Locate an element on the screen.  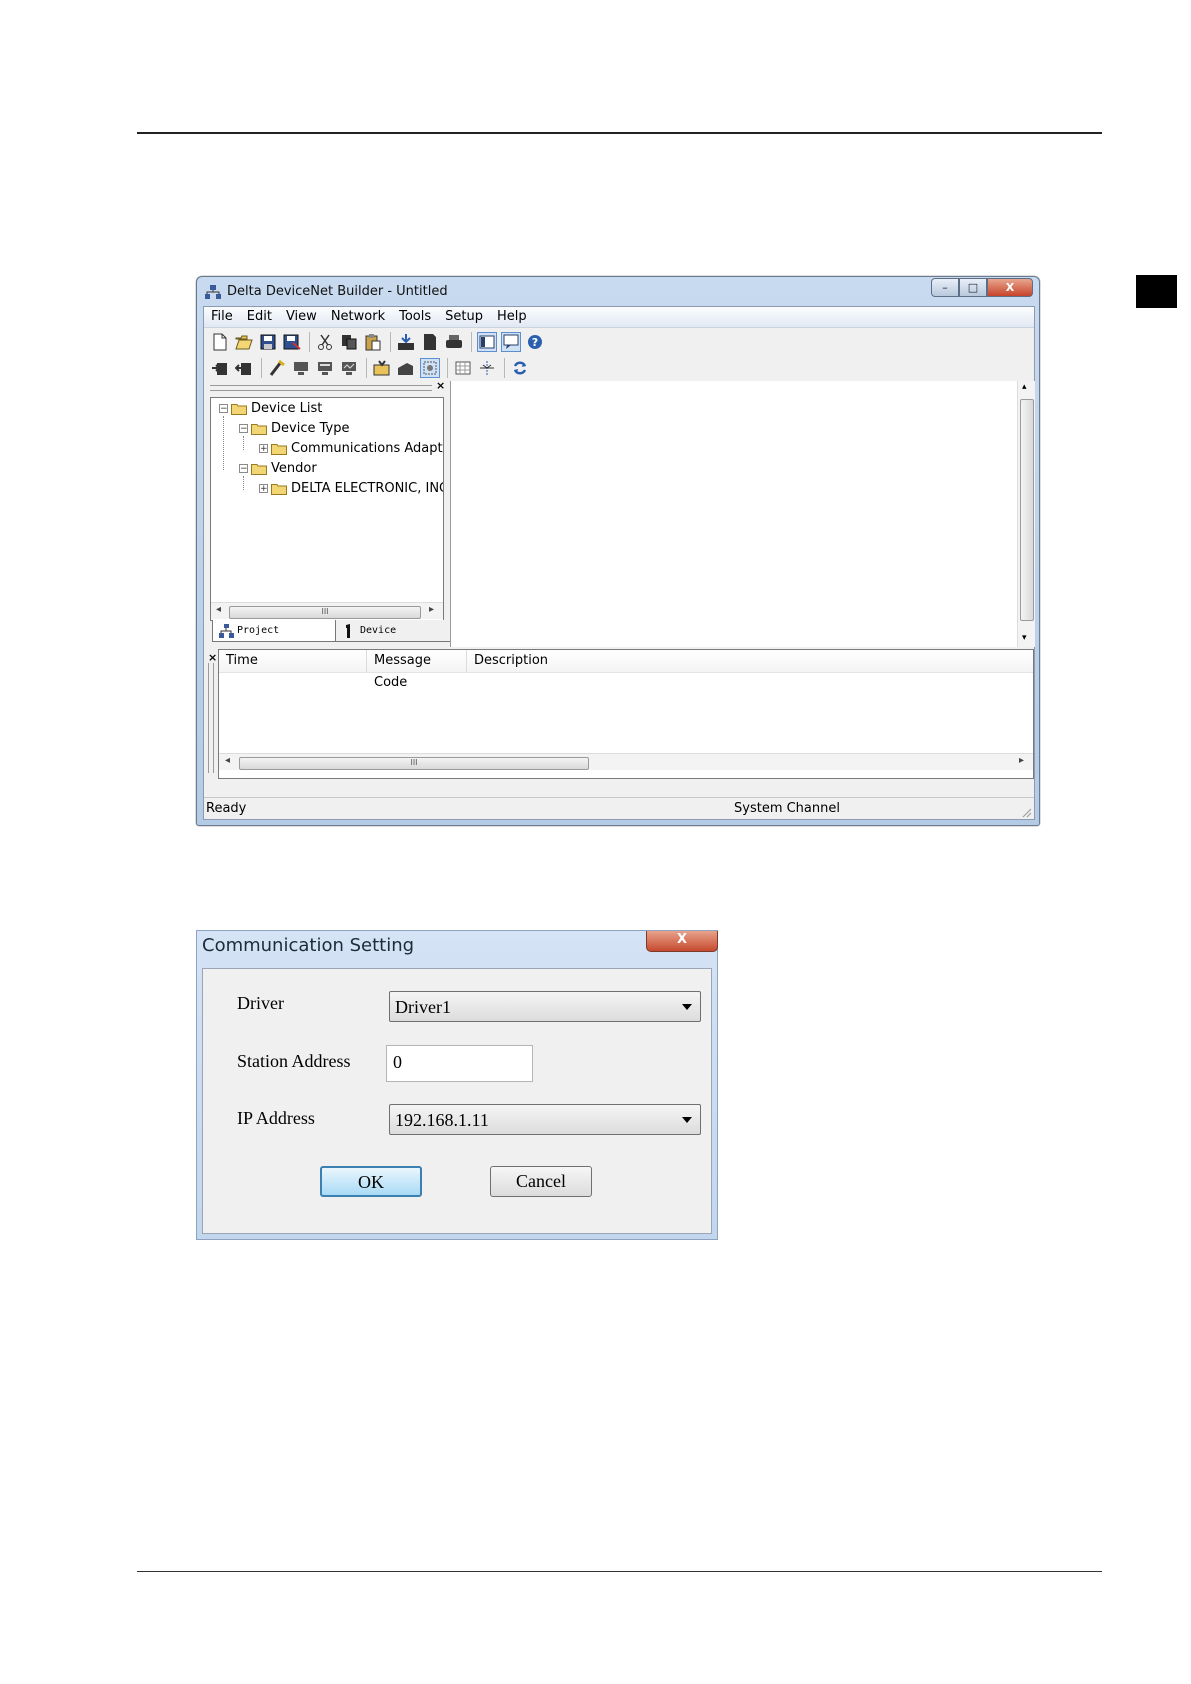
offline-icon is located at coordinates (244, 368).